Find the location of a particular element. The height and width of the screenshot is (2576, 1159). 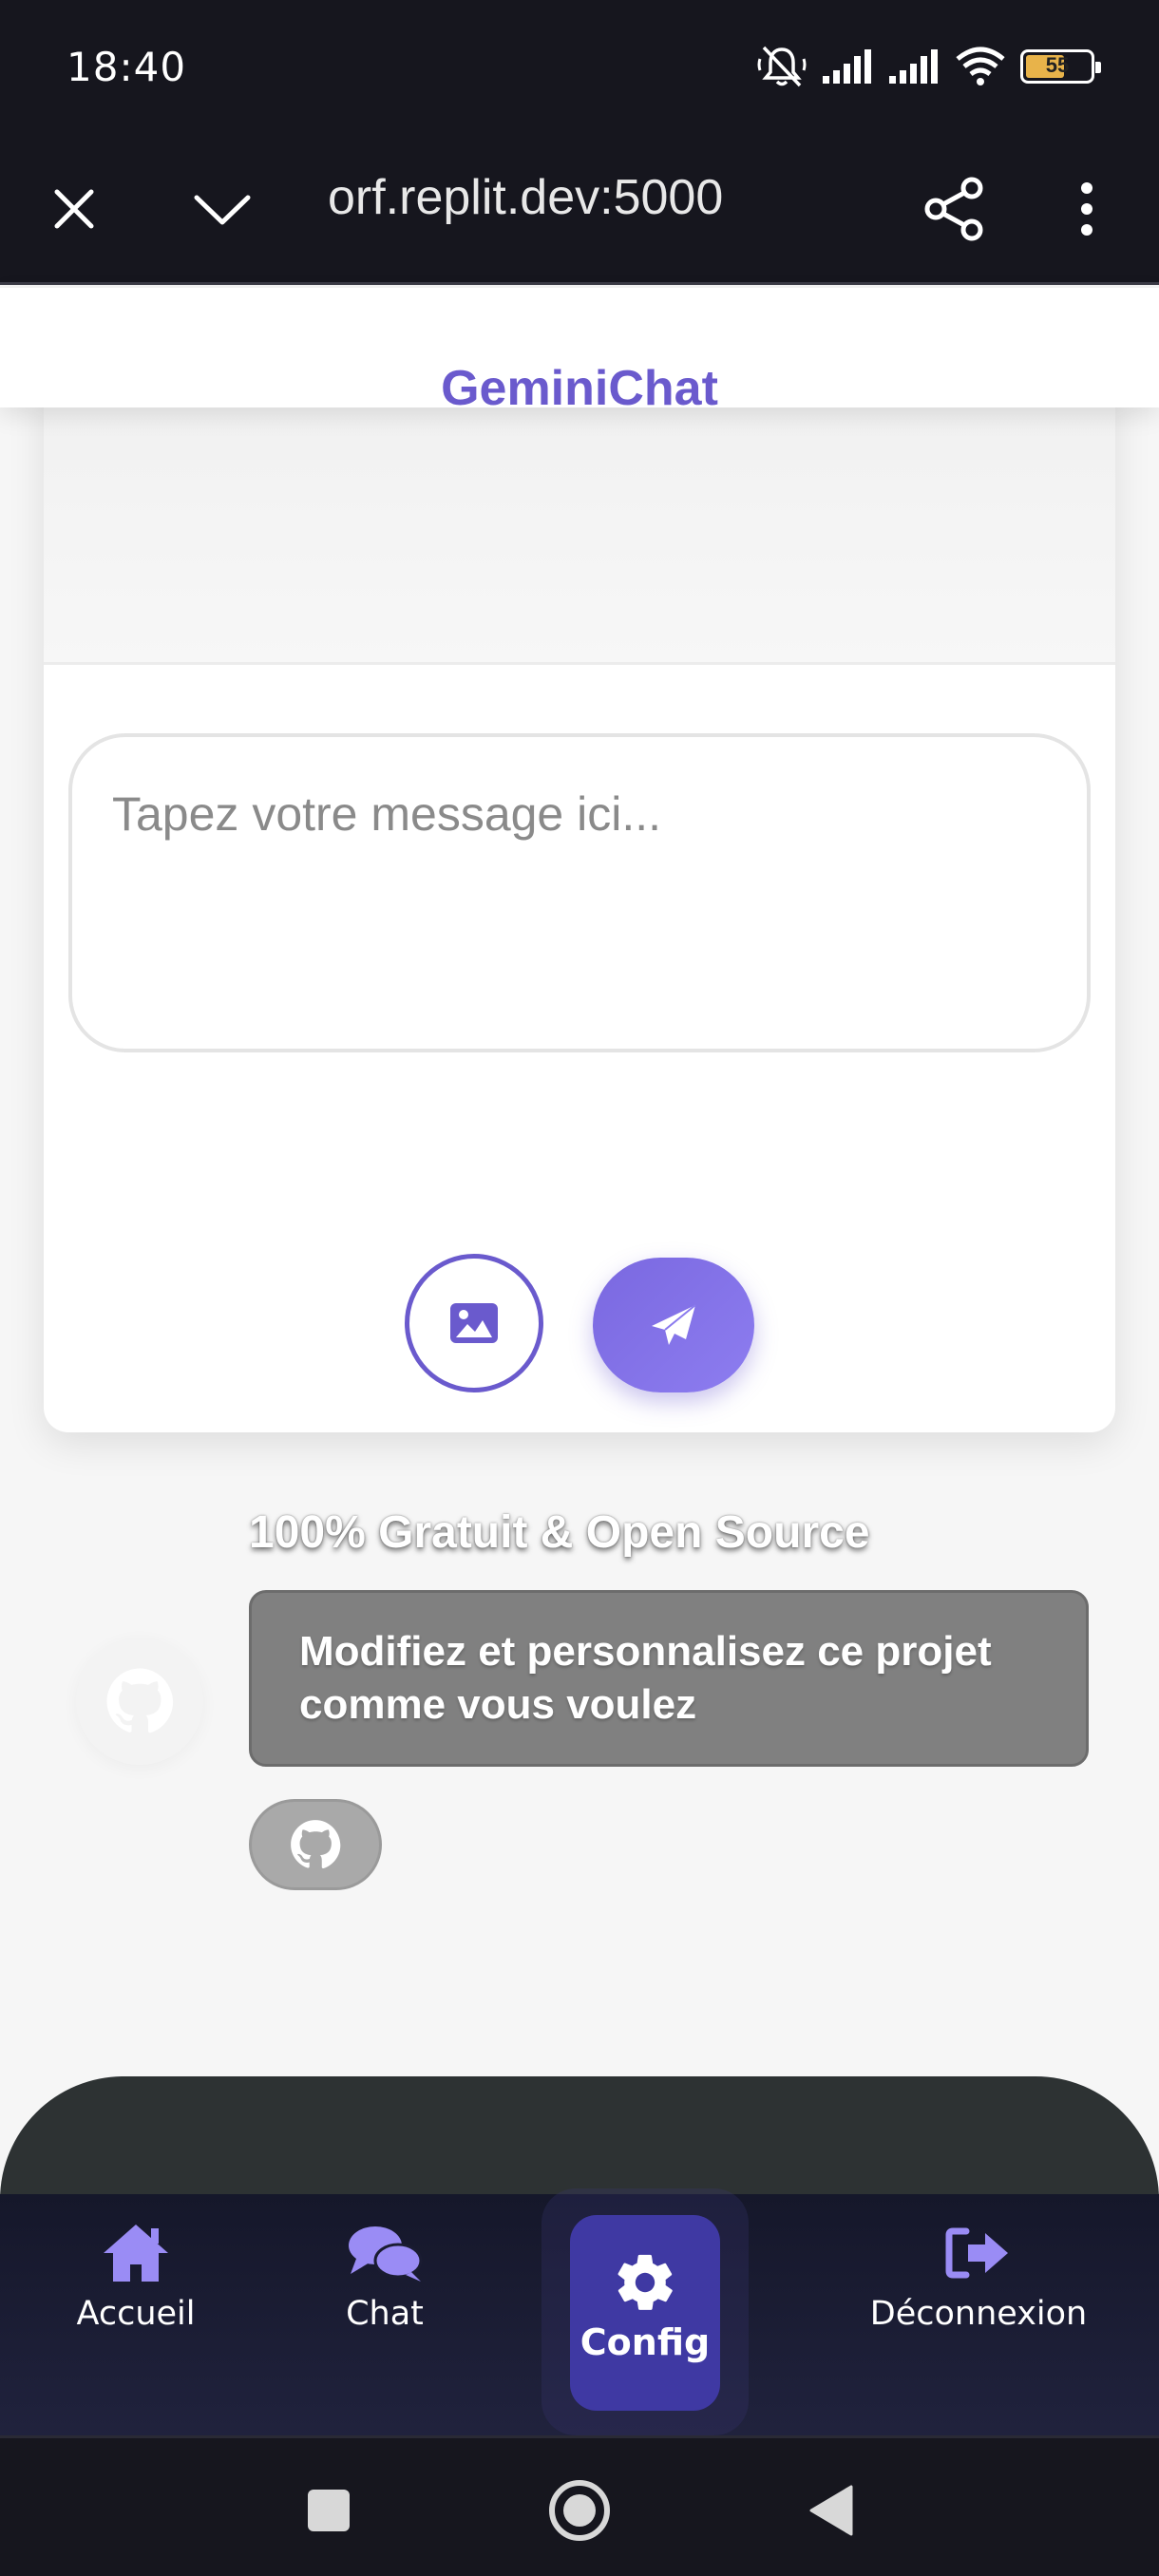

close-tab-button is located at coordinates (74, 209).